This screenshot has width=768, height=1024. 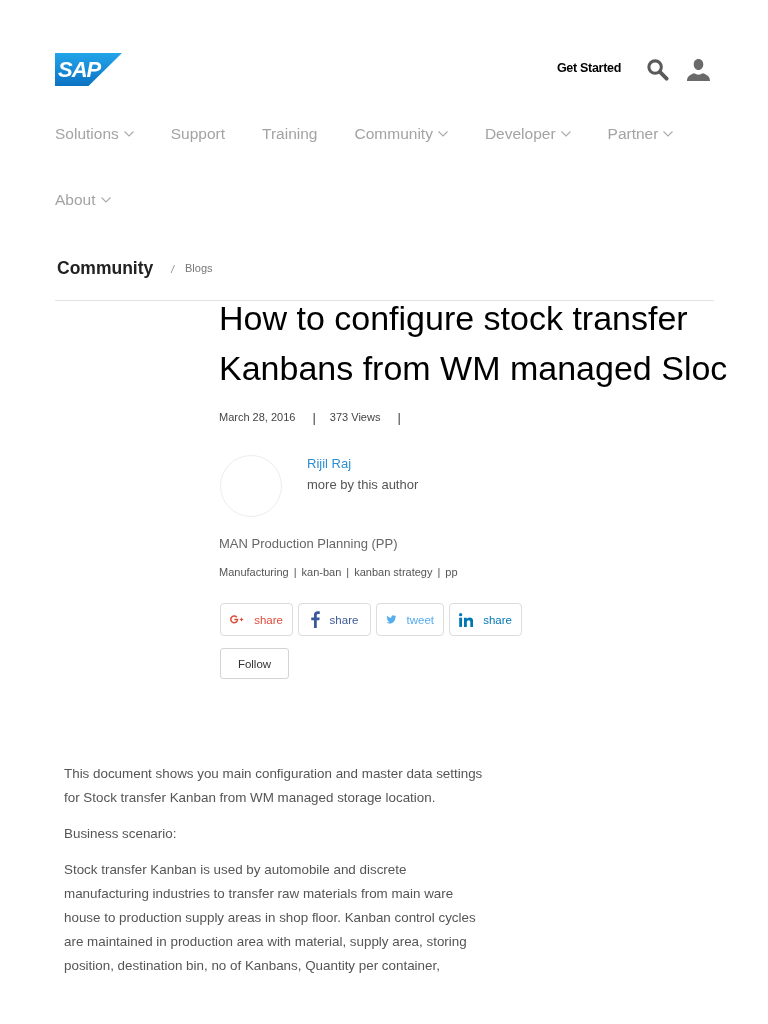 What do you see at coordinates (588, 68) in the screenshot?
I see `get-started-link: Get Started` at bounding box center [588, 68].